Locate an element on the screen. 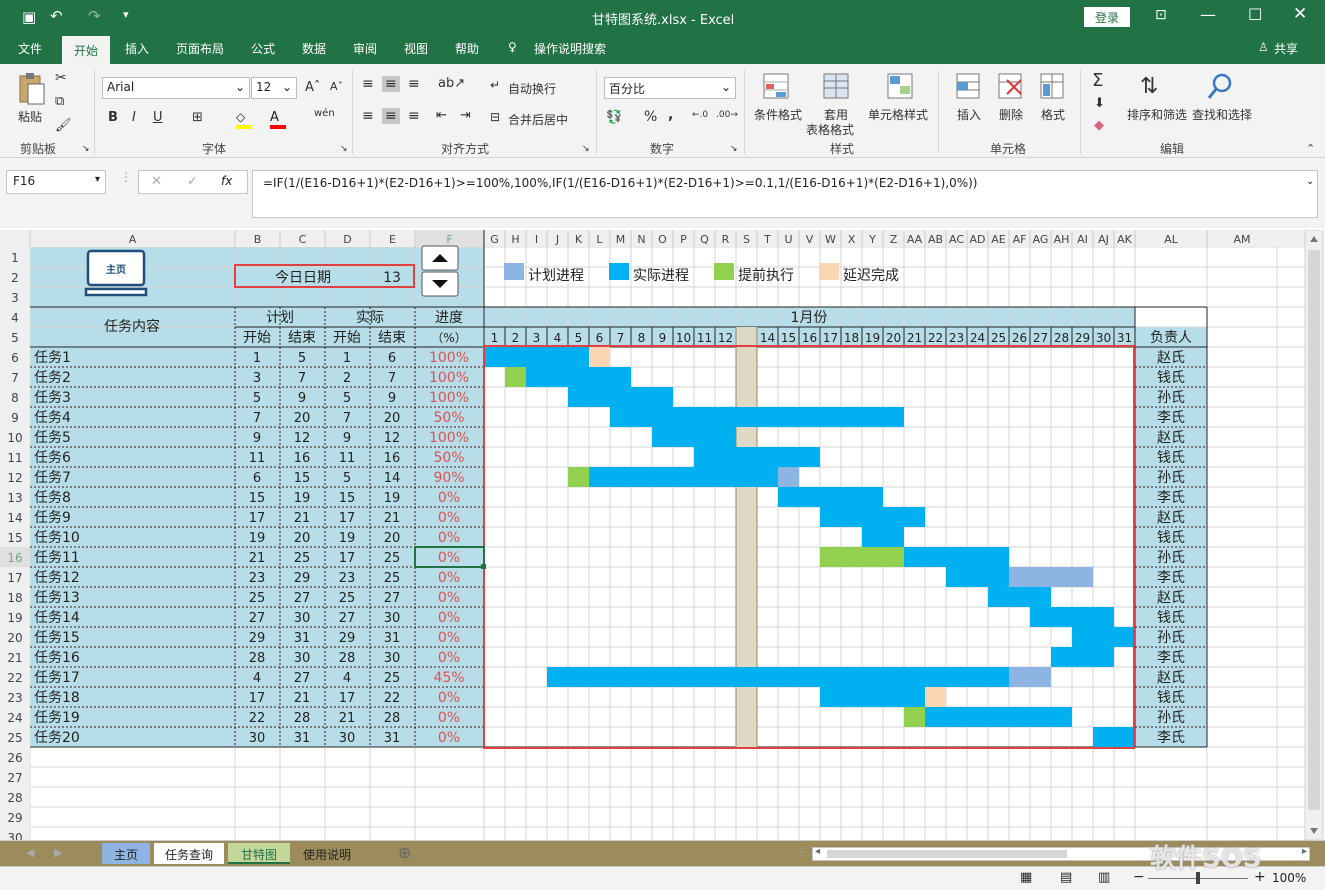 The height and width of the screenshot is (890, 1325). tab-formulas: 公式 is located at coordinates (263, 48).